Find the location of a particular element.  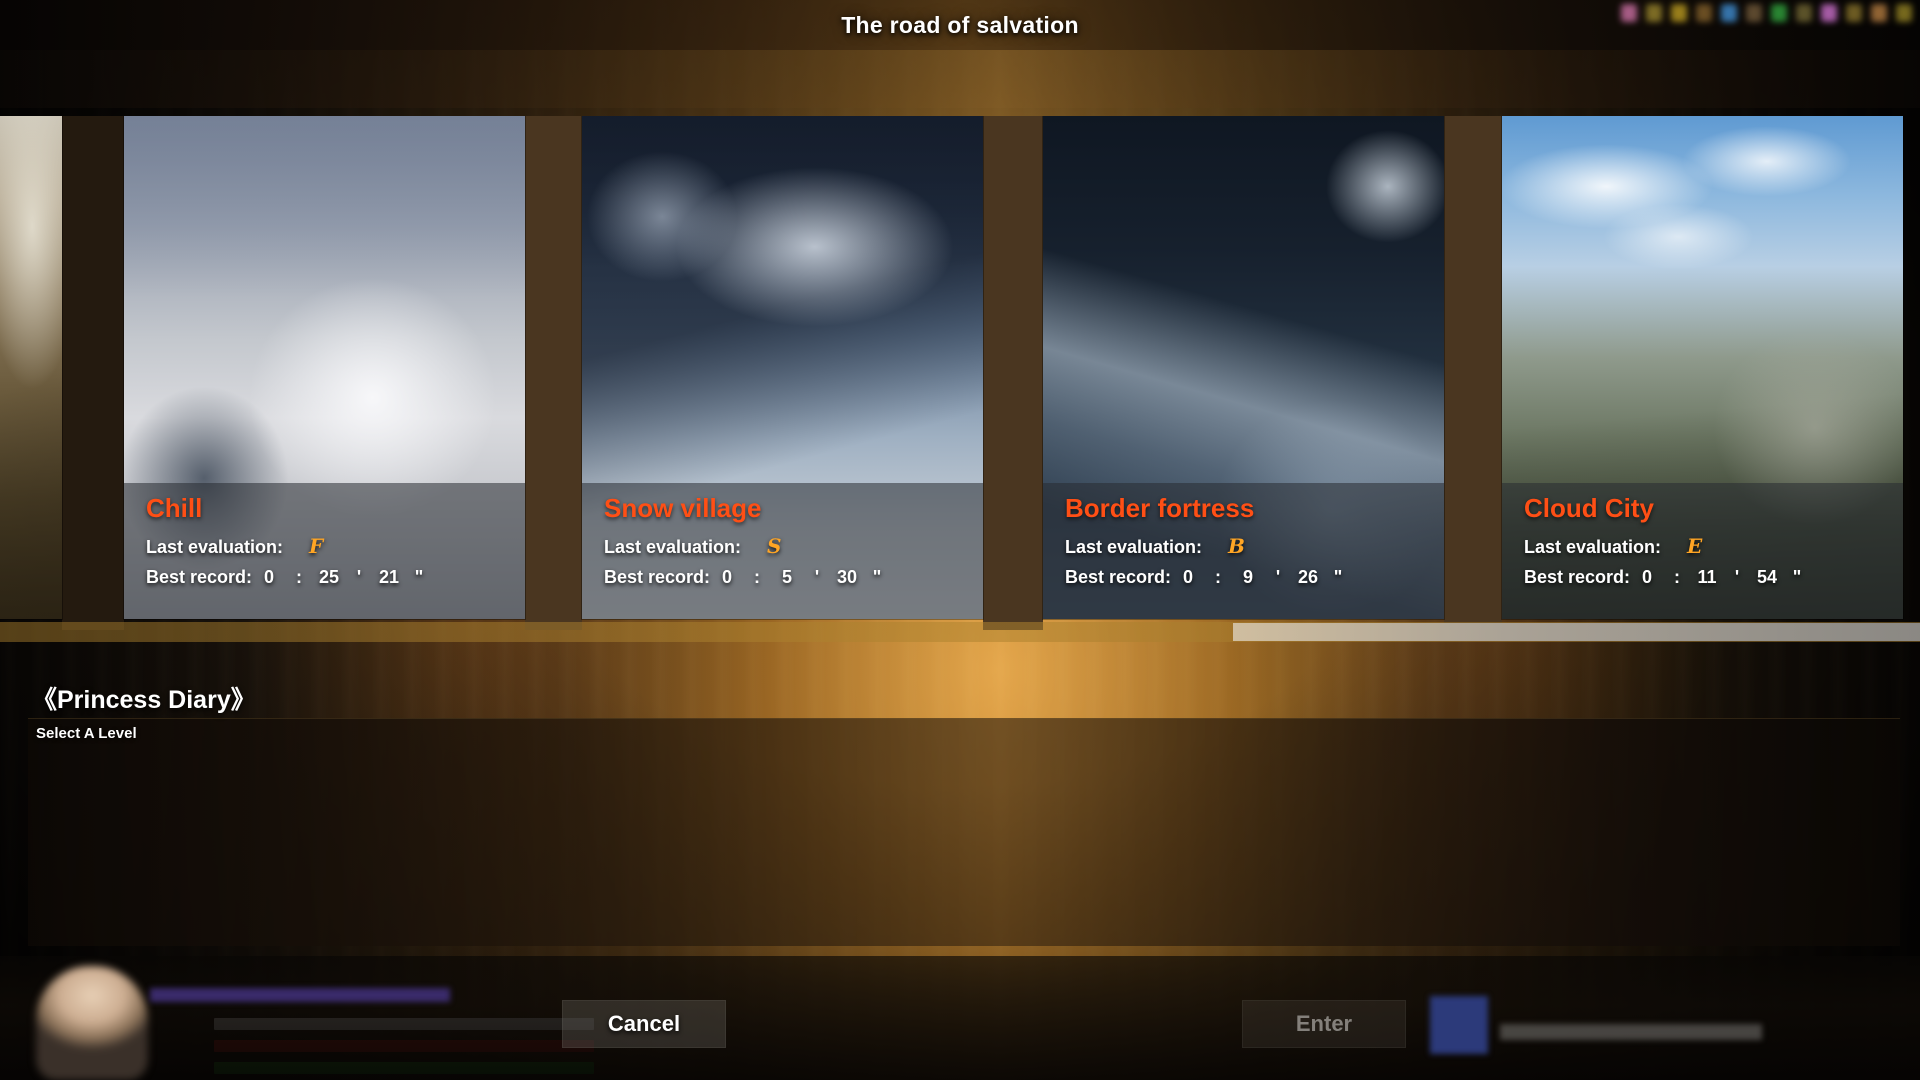

quickbar-slots is located at coordinates (1631, 1032).